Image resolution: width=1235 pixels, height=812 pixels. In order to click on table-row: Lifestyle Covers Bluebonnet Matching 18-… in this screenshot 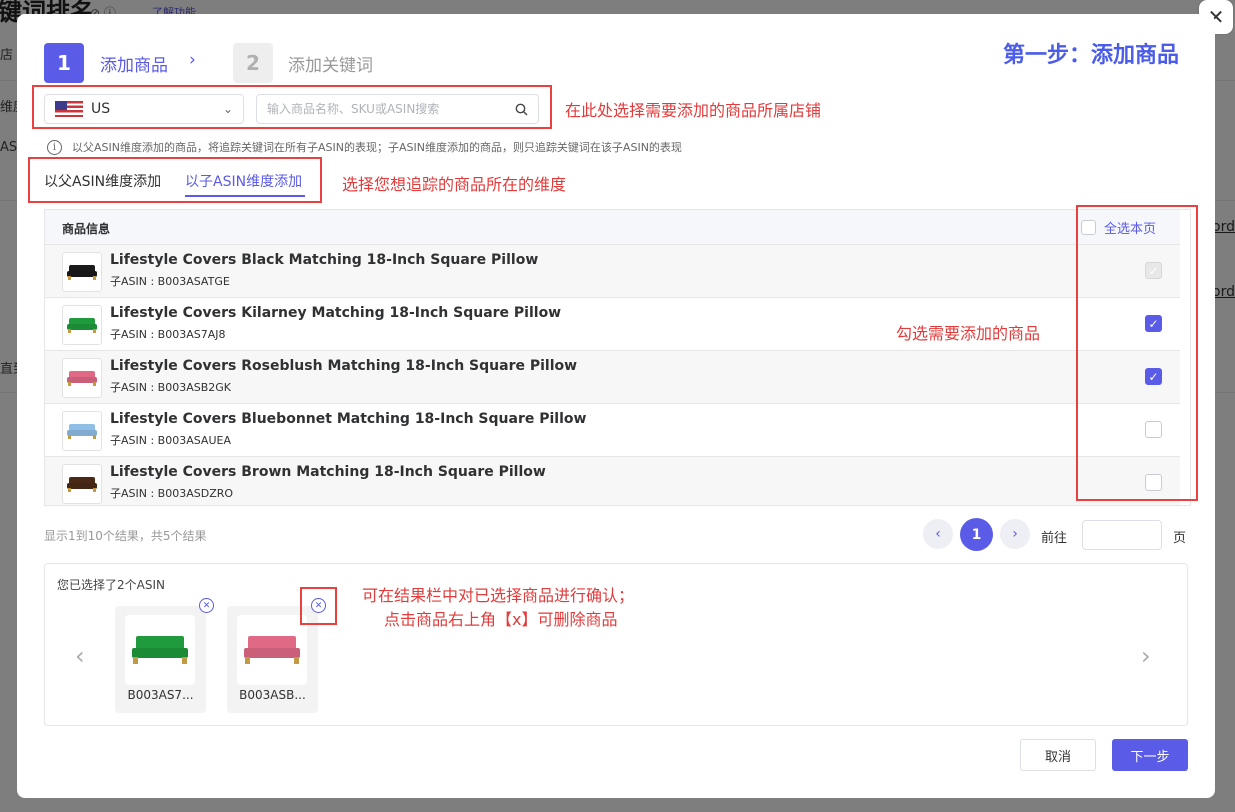, I will do `click(612, 430)`.